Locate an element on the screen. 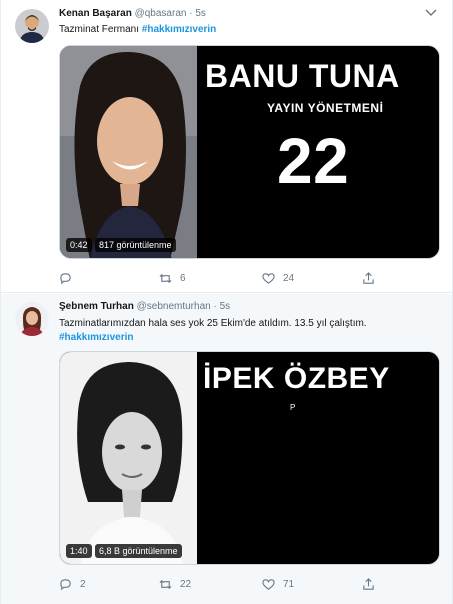  reply-count: 2 is located at coordinates (83, 584).